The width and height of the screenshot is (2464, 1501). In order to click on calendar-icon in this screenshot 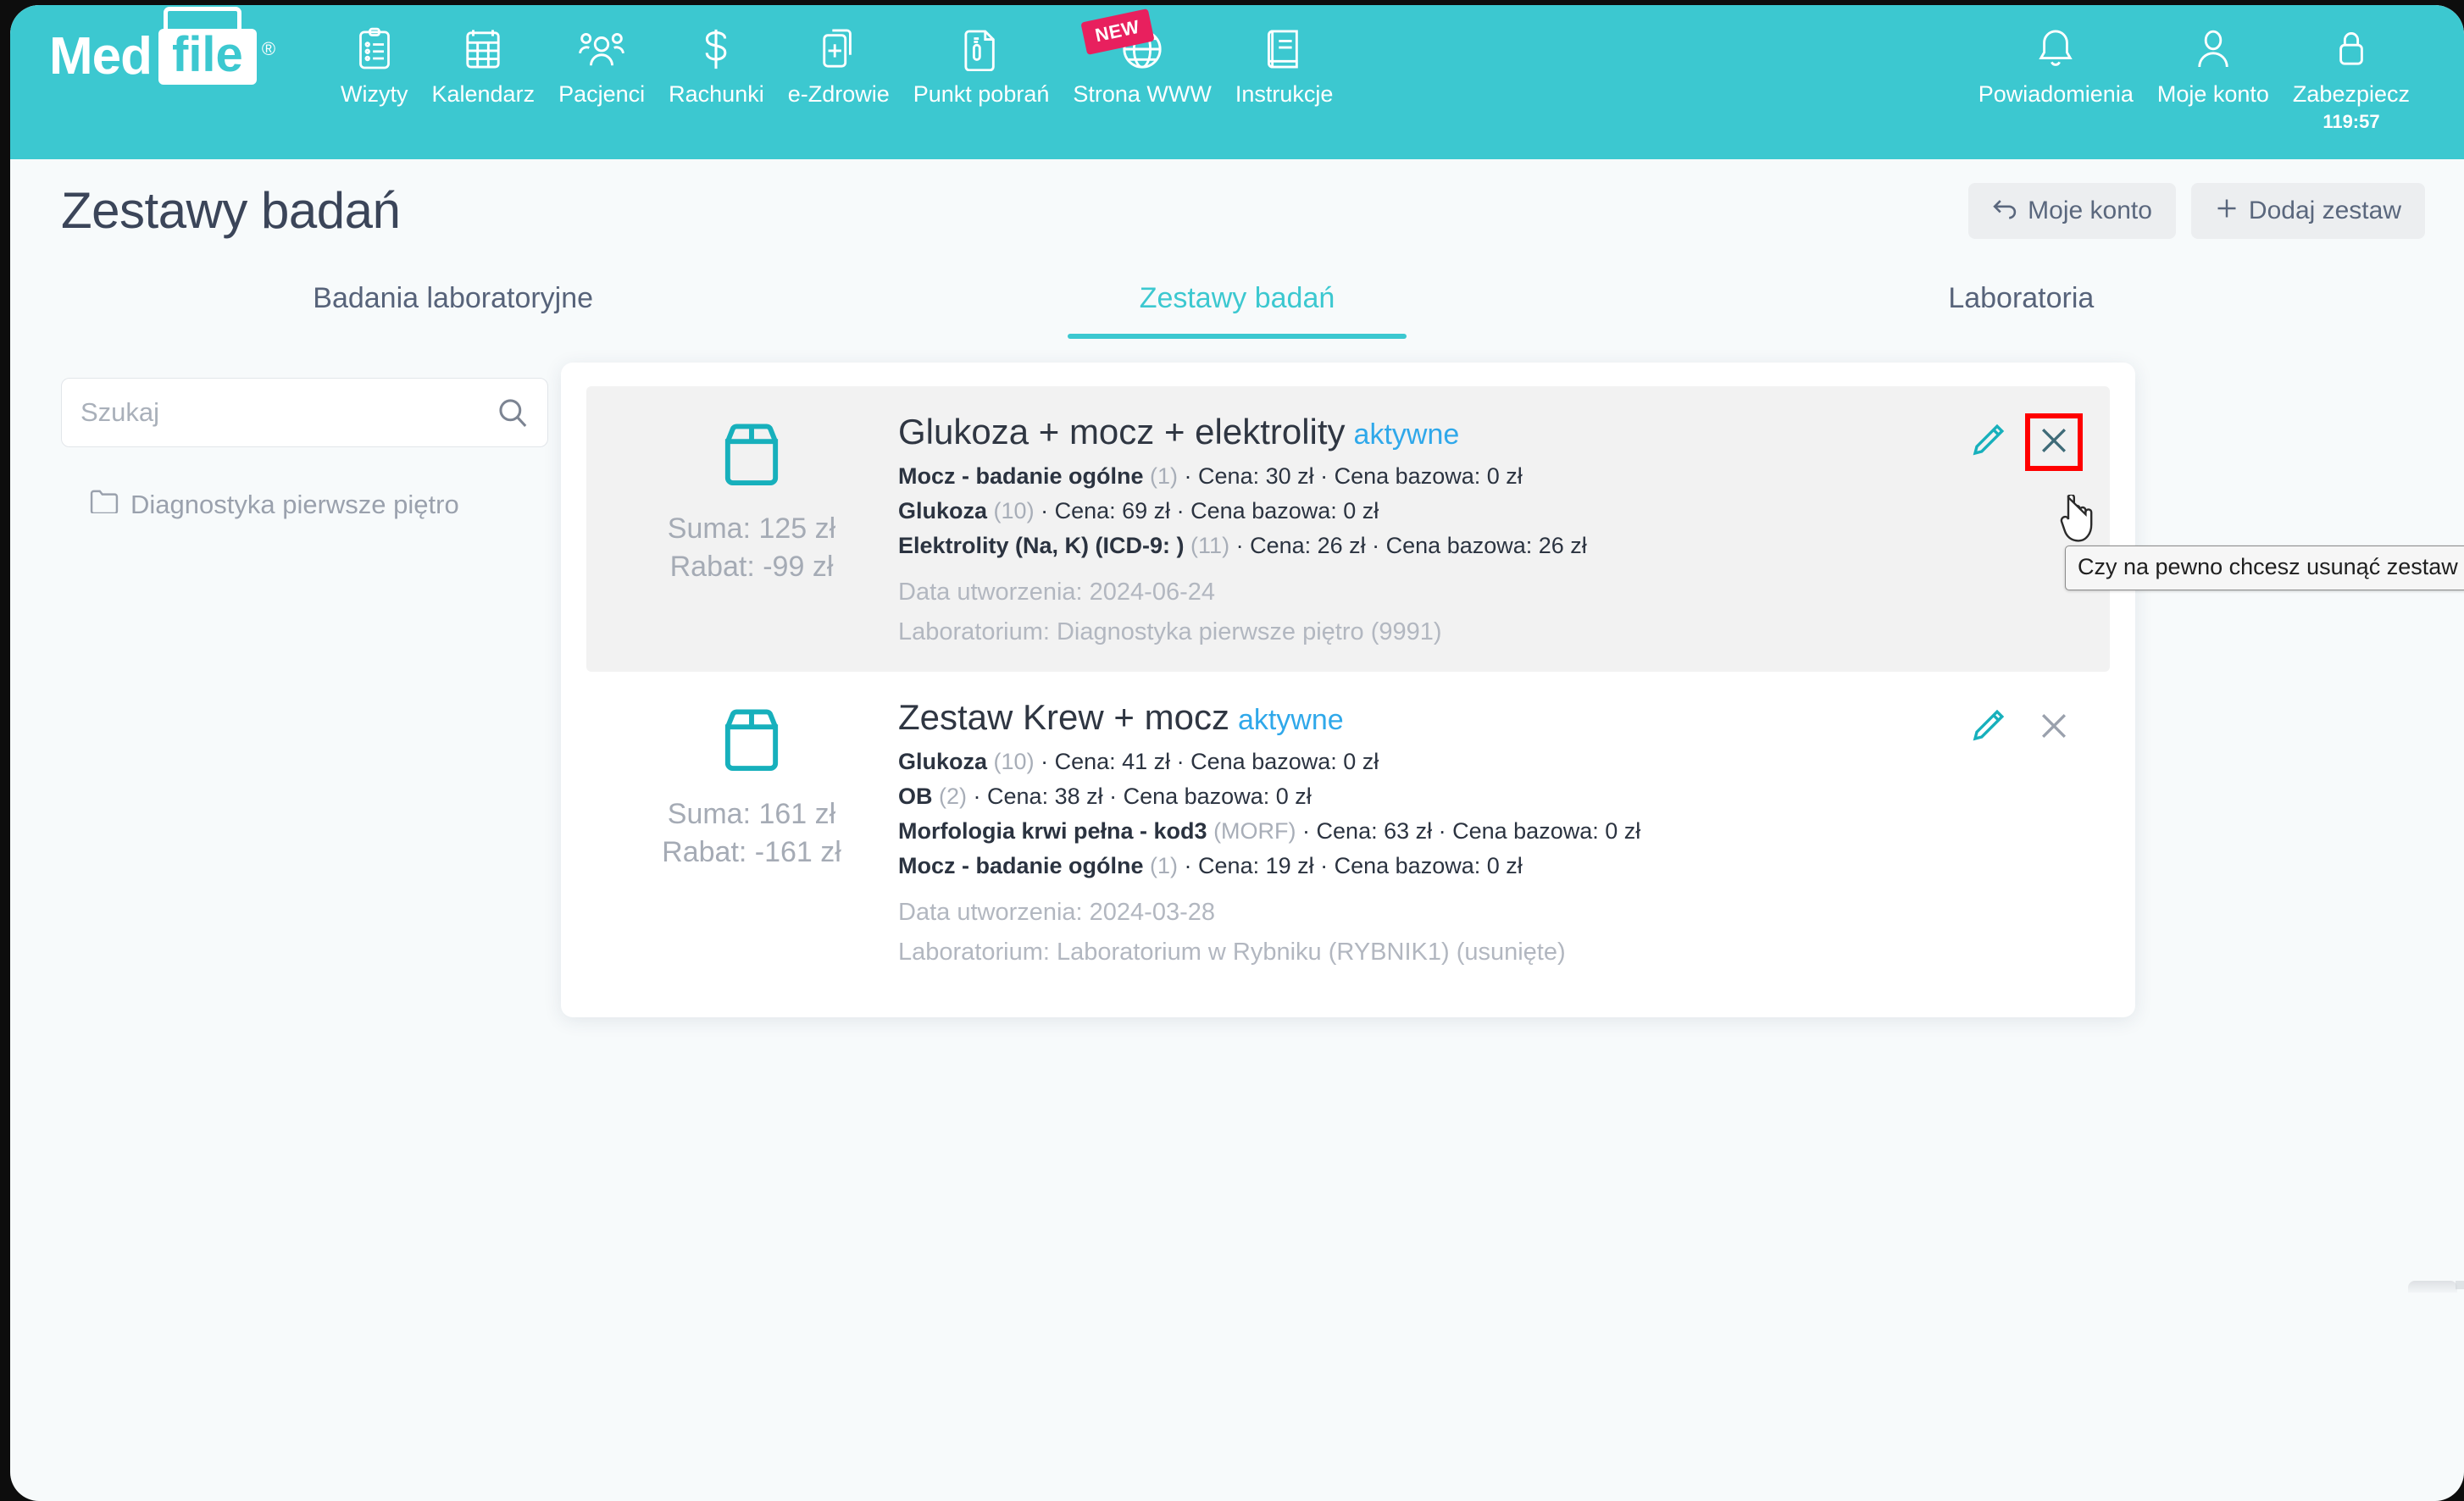, I will do `click(482, 49)`.